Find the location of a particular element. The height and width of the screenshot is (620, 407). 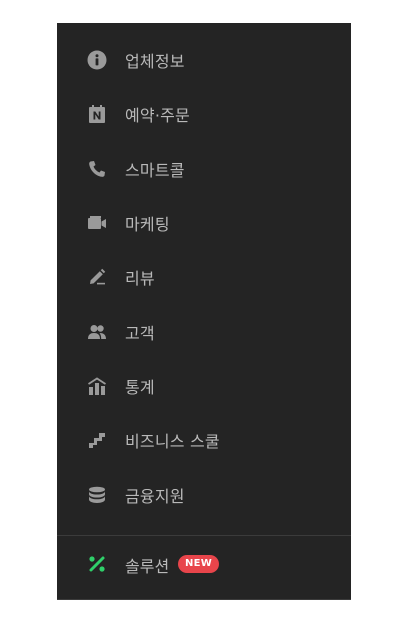

menu-item-label: 스마트콜 is located at coordinates (155, 170).